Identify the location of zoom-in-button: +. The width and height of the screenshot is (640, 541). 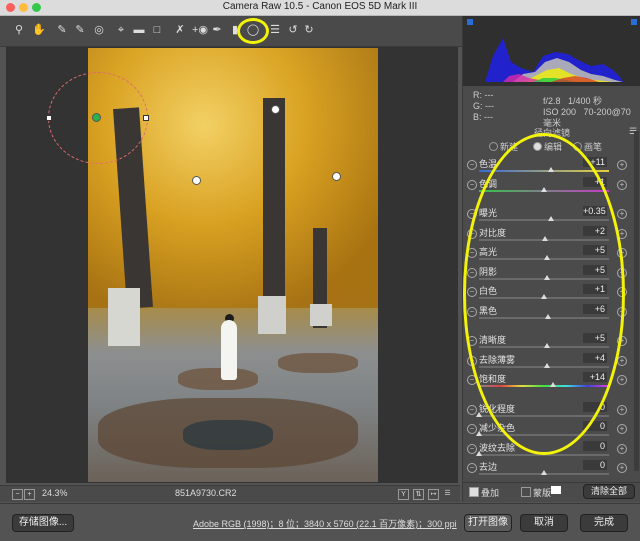
(29, 494).